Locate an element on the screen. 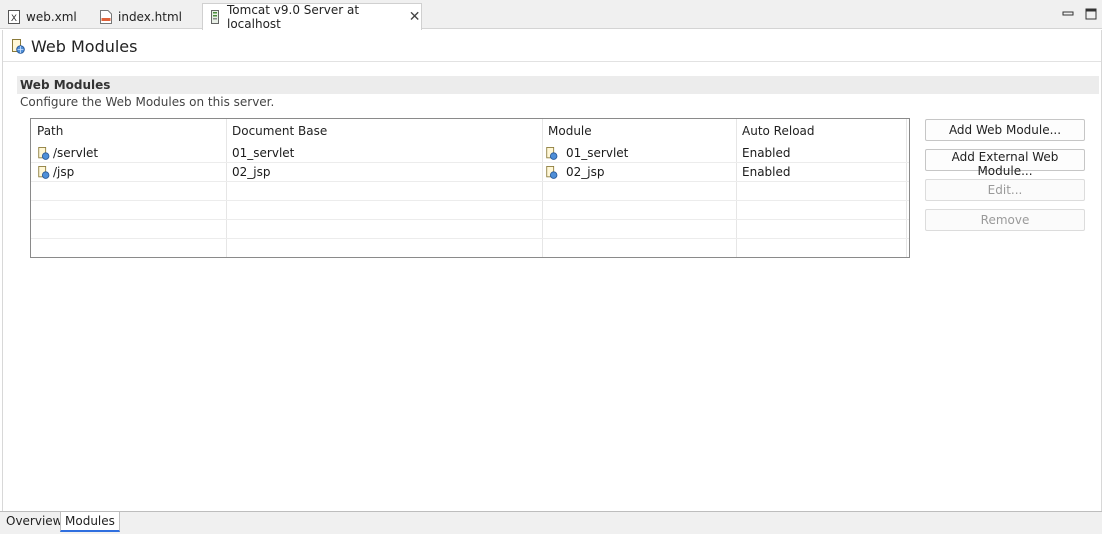  section-title: Web Modules is located at coordinates (558, 85).